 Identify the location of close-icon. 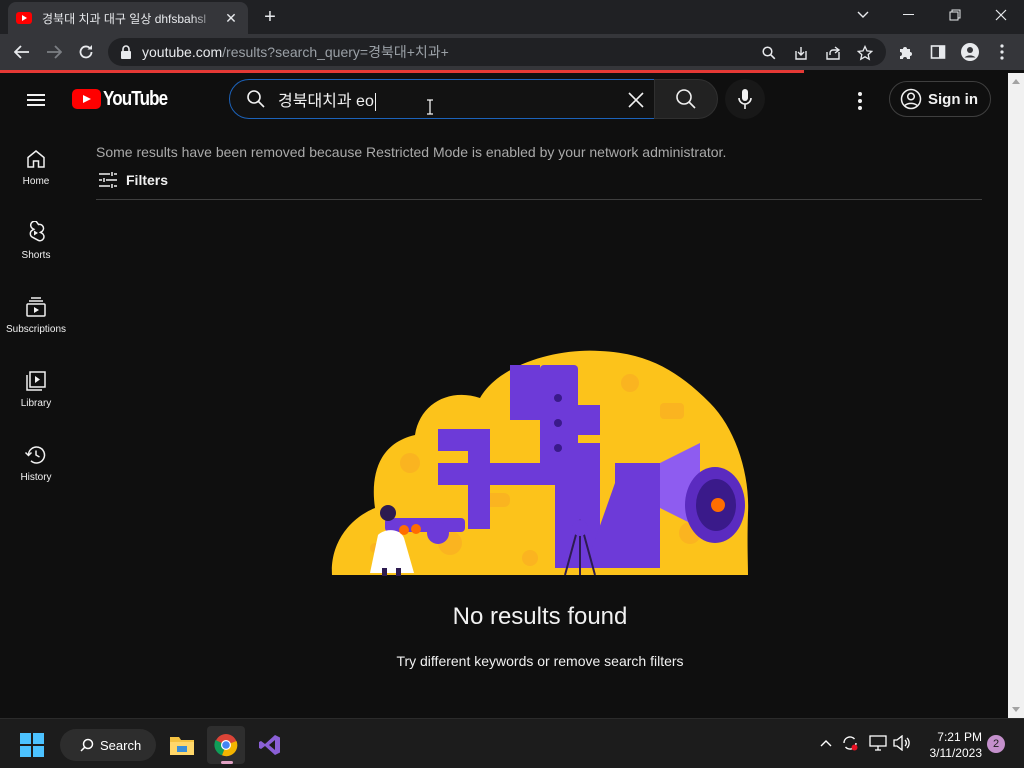
(1001, 15).